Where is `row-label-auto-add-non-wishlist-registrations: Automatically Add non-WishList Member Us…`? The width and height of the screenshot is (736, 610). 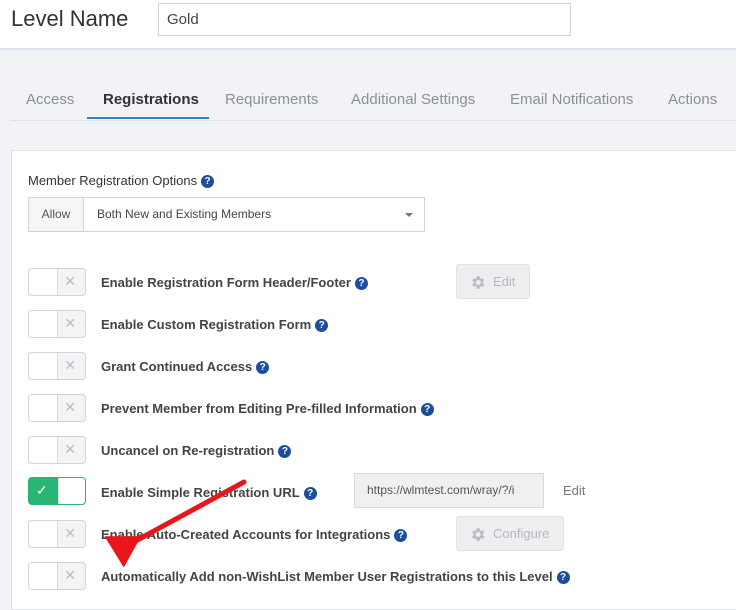
row-label-auto-add-non-wishlist-registrations: Automatically Add non-WishList Member Us… is located at coordinates (335, 576).